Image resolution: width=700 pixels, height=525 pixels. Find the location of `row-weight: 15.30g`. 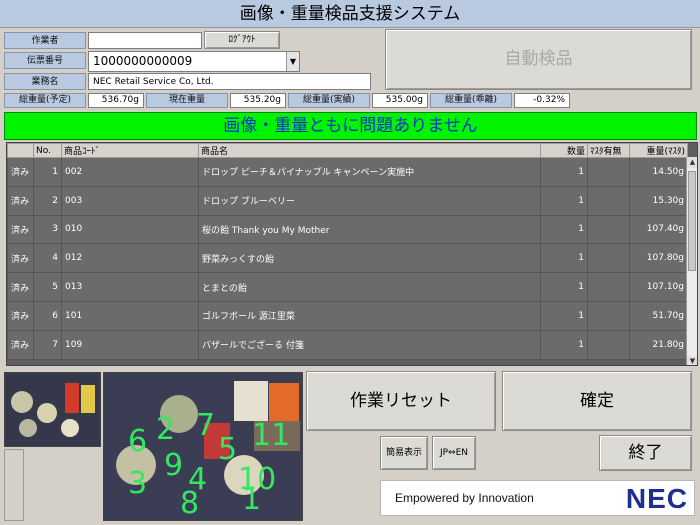

row-weight: 15.30g is located at coordinates (658, 200).